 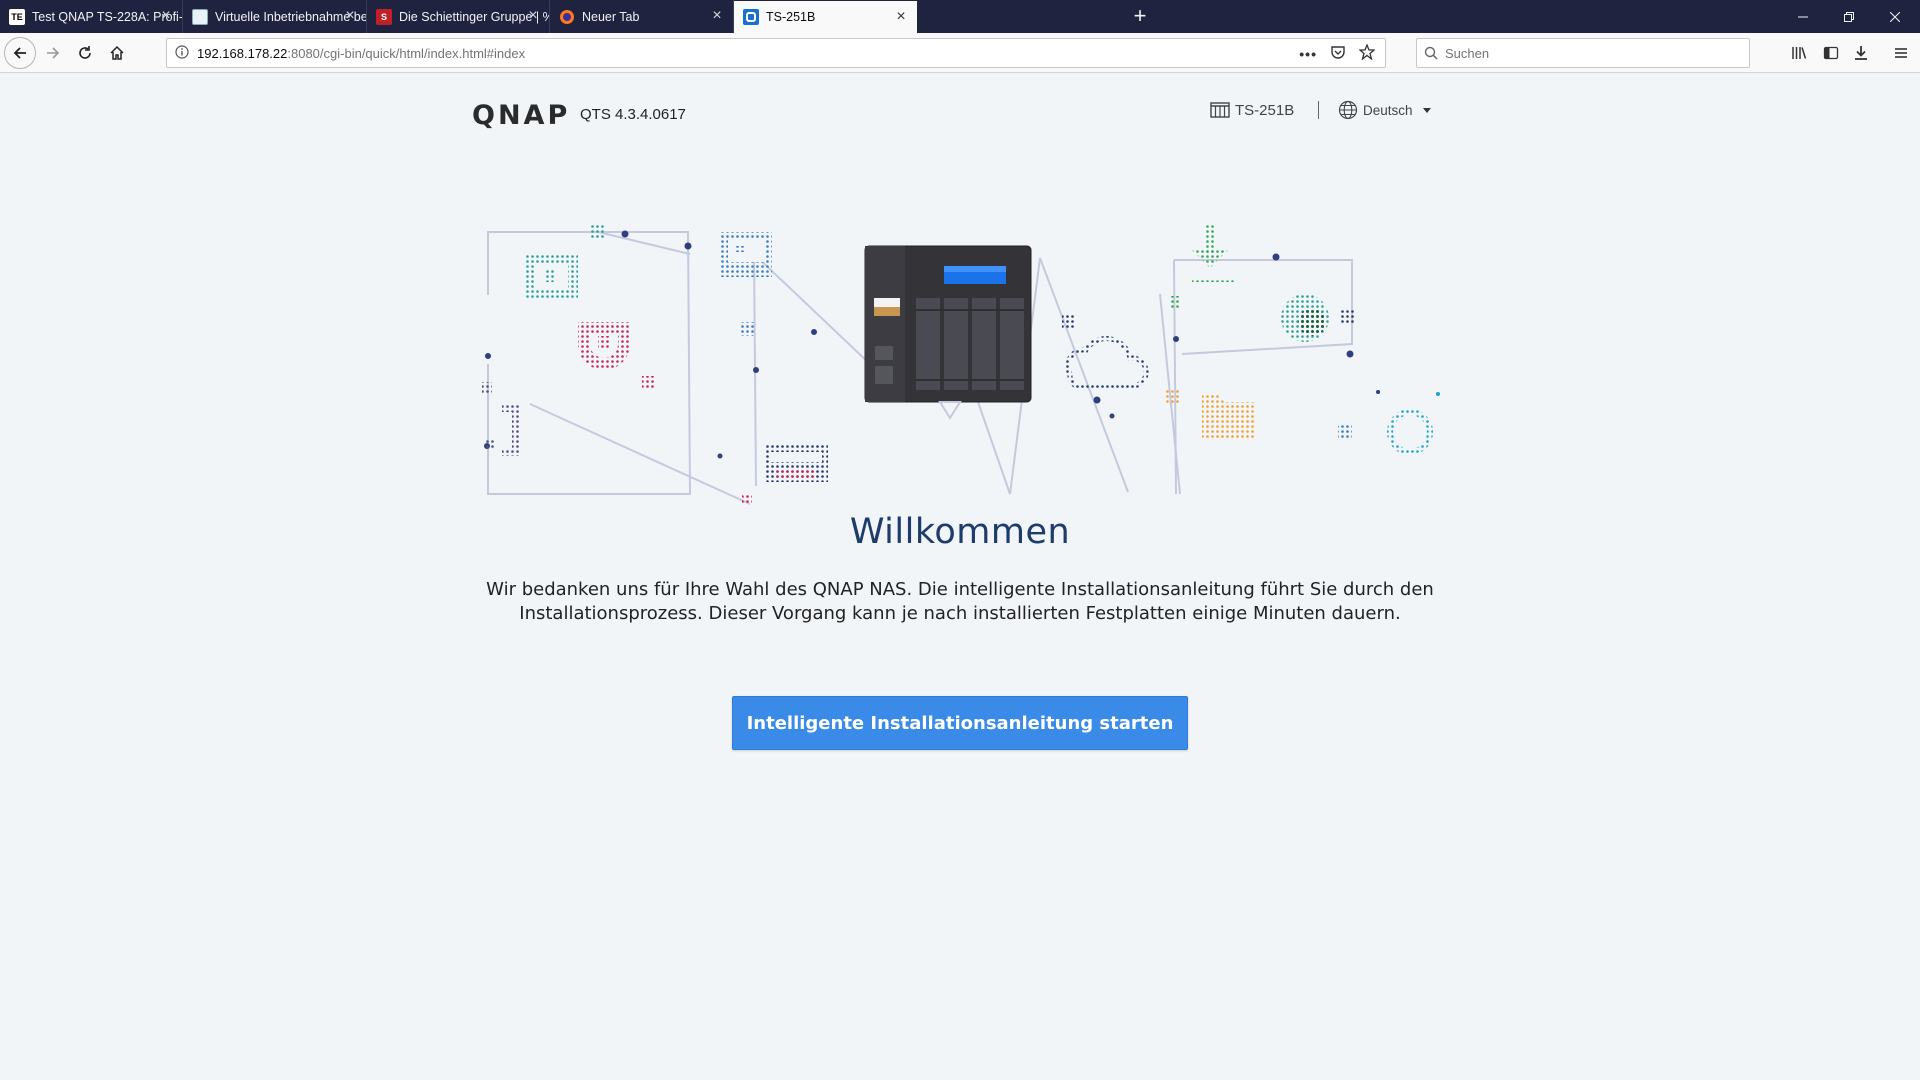 I want to click on browser-tab: Neuer Tab ×, so click(x=642, y=16).